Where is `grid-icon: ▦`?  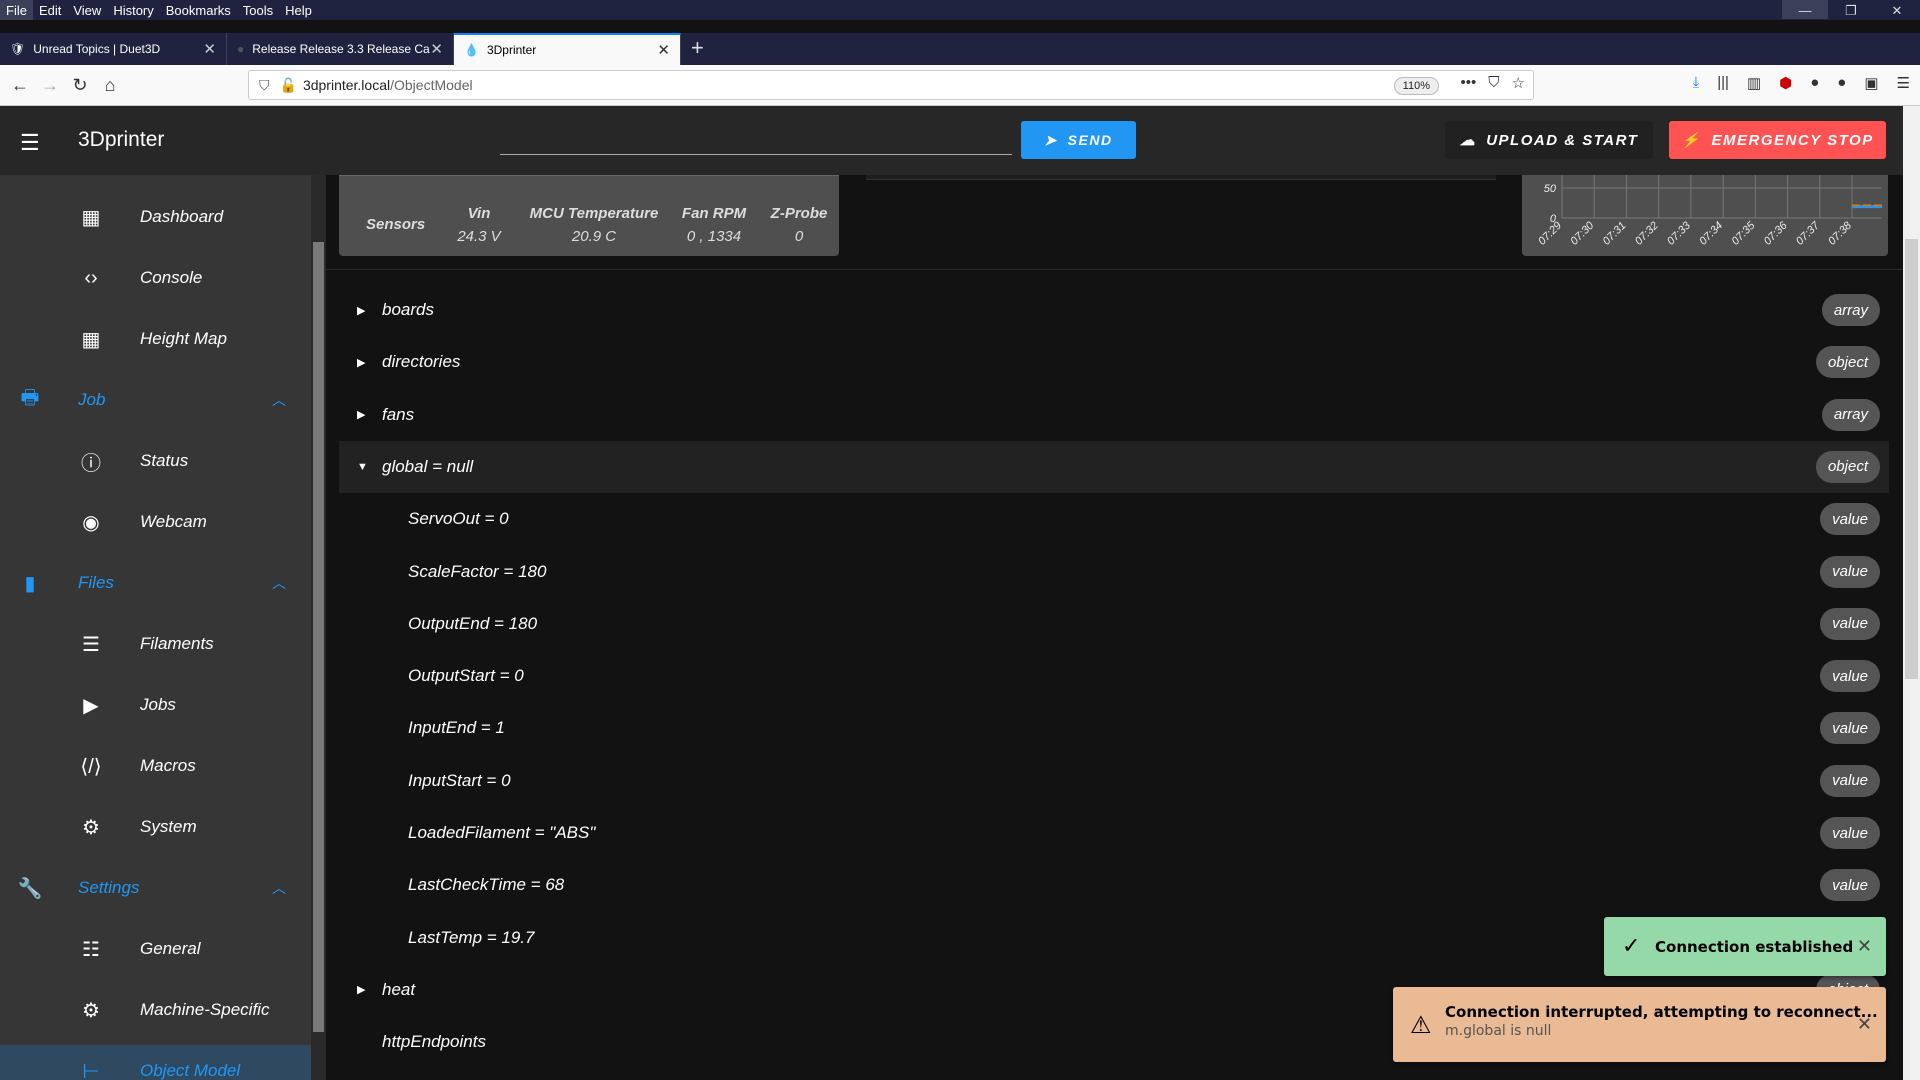
grid-icon: ▦ is located at coordinates (91, 339).